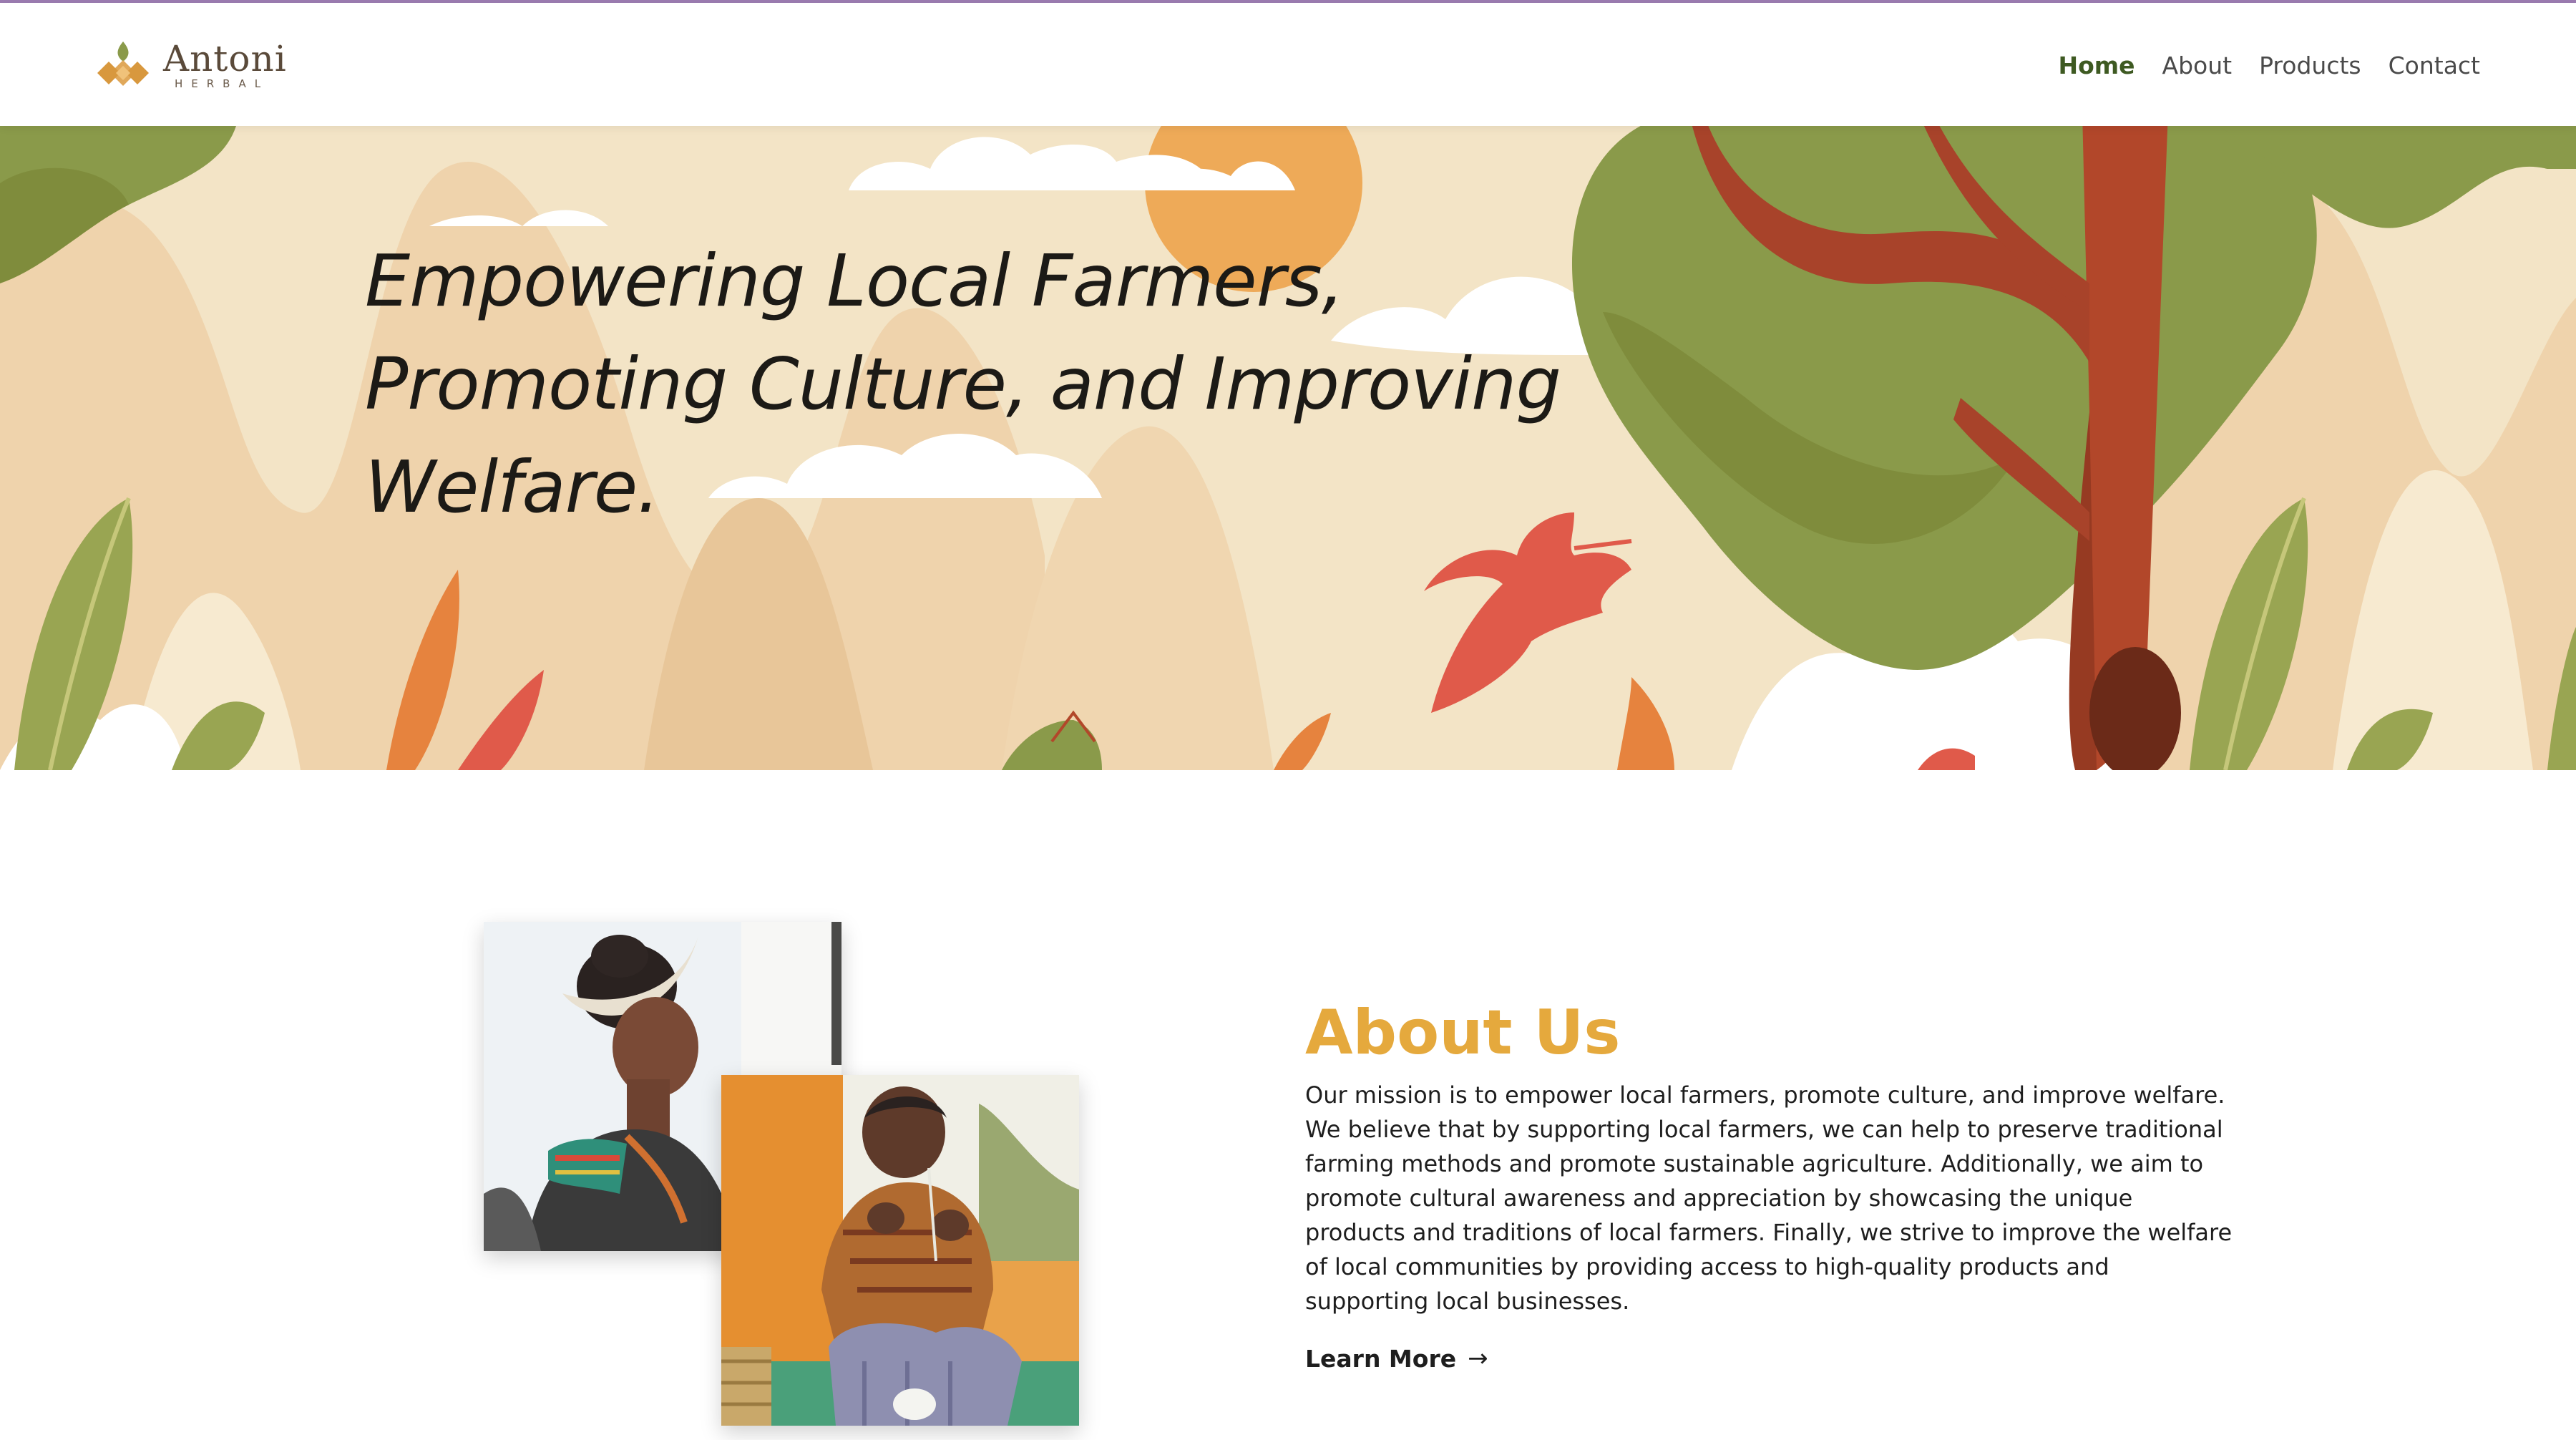  I want to click on about-heading: About Us, so click(1463, 1033).